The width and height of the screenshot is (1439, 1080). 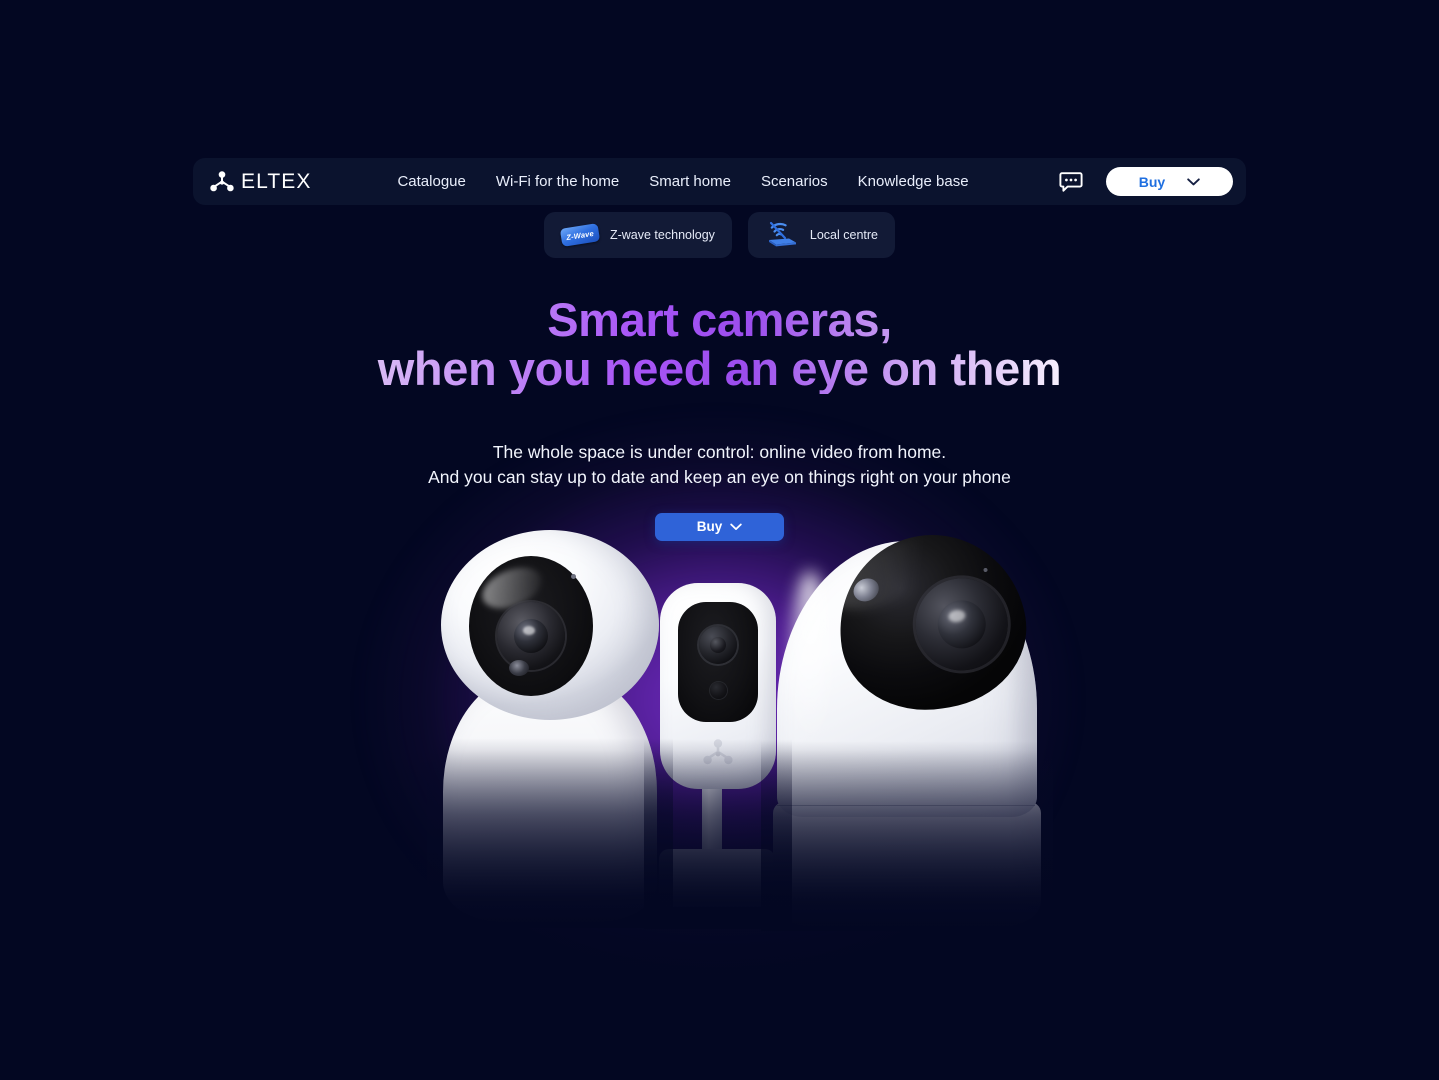 I want to click on camera-middle-sensor, so click(x=718, y=690).